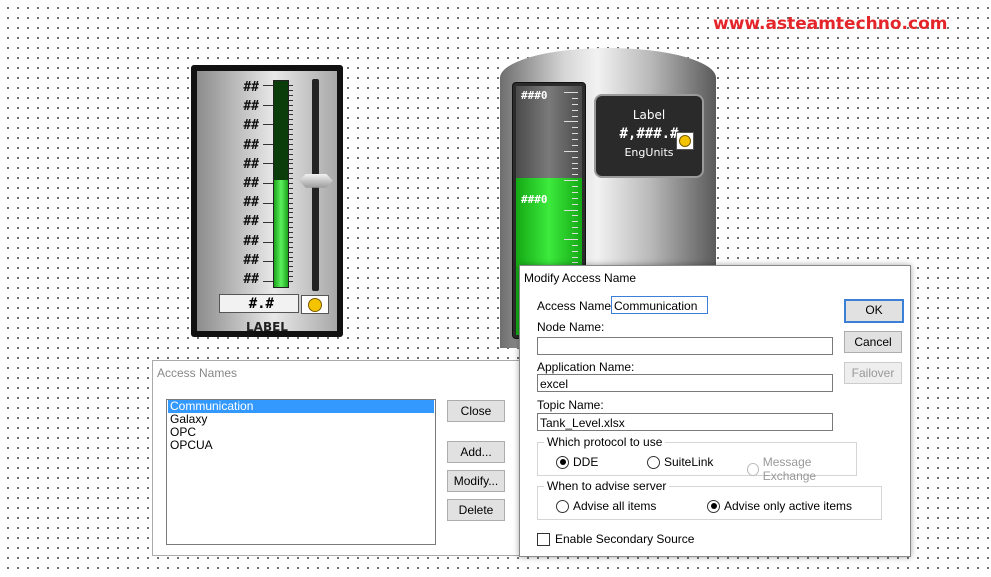 The width and height of the screenshot is (991, 577). Describe the element at coordinates (625, 539) in the screenshot. I see `checkbox-label: Enable Secondary Source` at that location.